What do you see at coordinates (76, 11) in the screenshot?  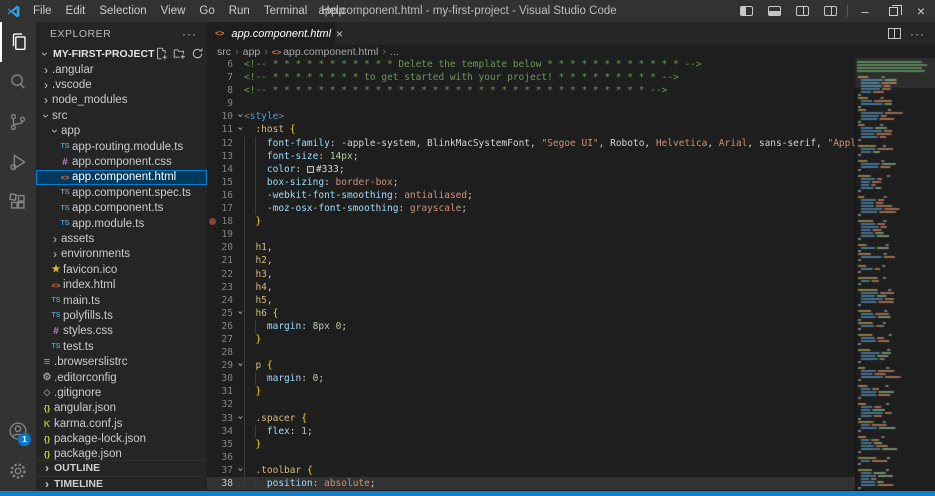 I see `menu-edit: Edit` at bounding box center [76, 11].